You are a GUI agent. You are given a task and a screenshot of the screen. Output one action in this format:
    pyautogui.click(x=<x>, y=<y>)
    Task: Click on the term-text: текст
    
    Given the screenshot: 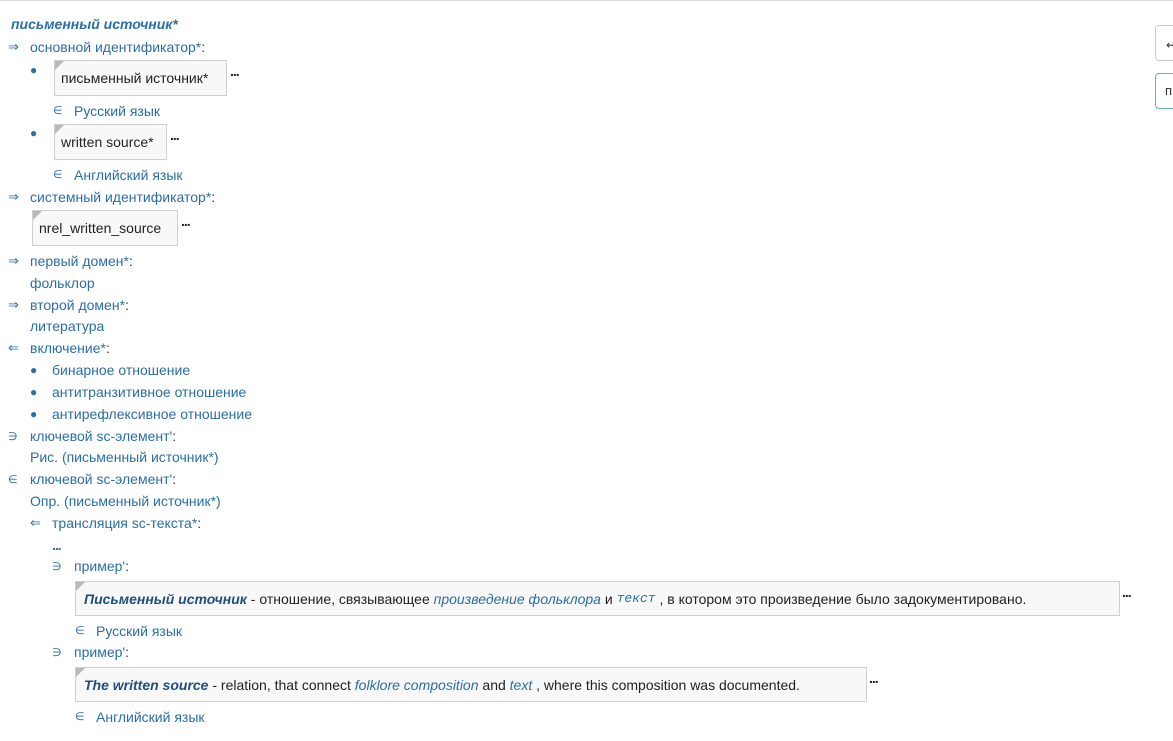 What is the action you would take?
    pyautogui.click(x=636, y=598)
    